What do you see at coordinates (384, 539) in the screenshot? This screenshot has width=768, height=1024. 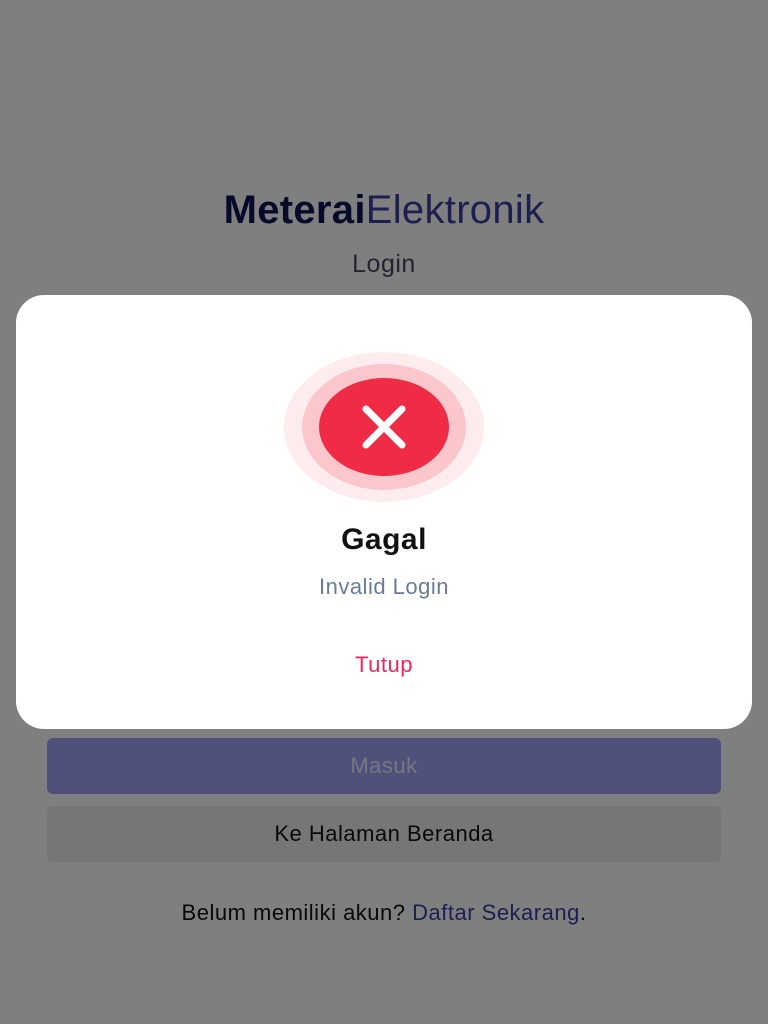 I see `dialog-title: Gagal` at bounding box center [384, 539].